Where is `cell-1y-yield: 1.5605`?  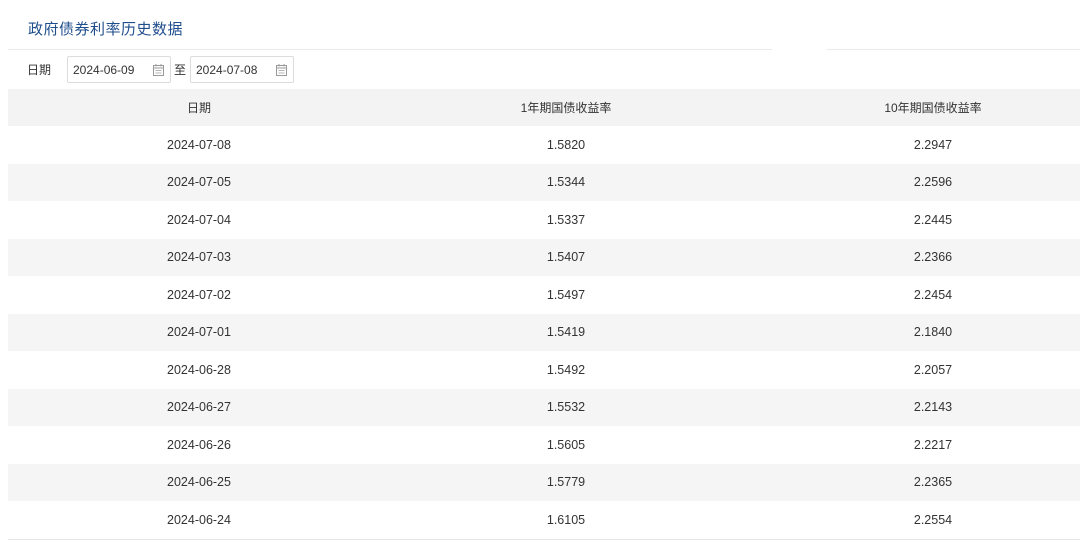
cell-1y-yield: 1.5605 is located at coordinates (566, 444).